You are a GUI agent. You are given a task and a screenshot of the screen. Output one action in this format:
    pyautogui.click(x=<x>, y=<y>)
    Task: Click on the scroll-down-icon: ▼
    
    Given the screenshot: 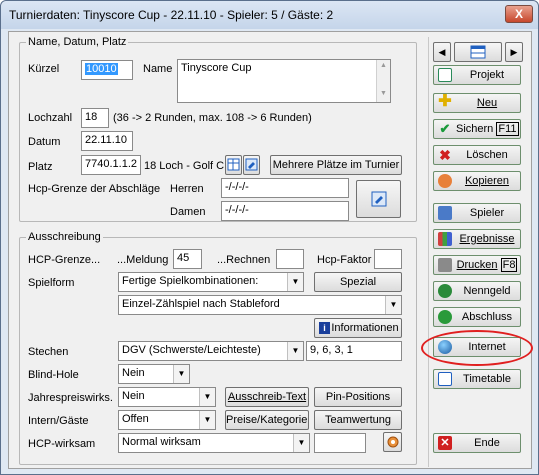 What is the action you would take?
    pyautogui.click(x=383, y=93)
    